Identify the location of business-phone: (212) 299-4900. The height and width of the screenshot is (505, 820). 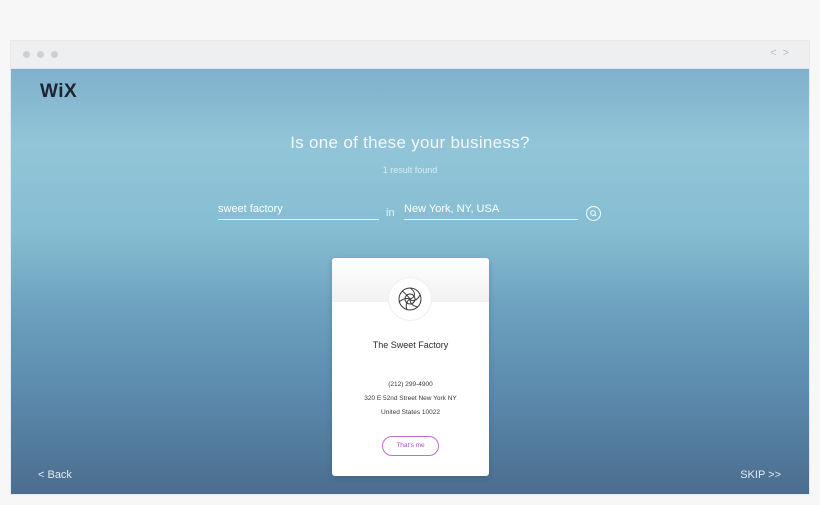
(410, 384).